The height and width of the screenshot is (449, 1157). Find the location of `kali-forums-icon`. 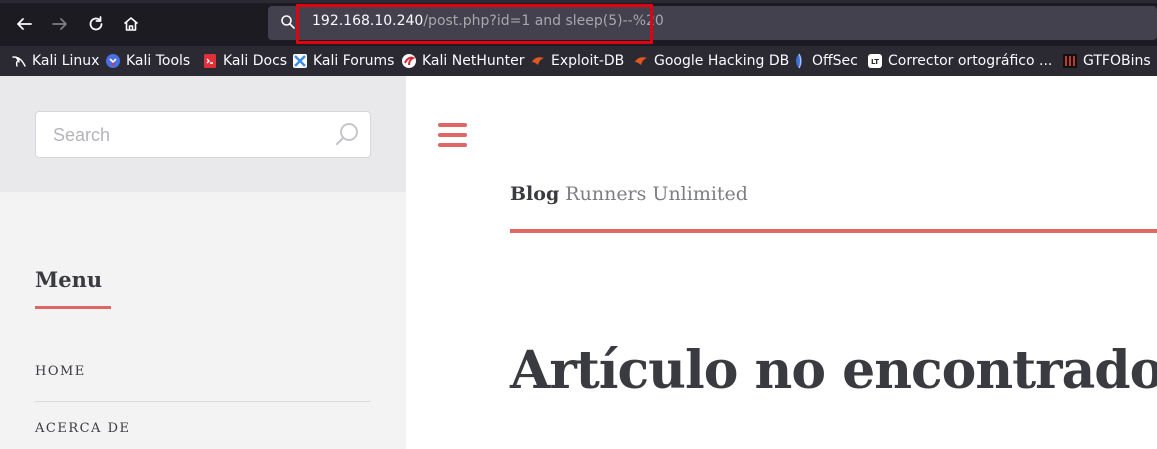

kali-forums-icon is located at coordinates (300, 61).